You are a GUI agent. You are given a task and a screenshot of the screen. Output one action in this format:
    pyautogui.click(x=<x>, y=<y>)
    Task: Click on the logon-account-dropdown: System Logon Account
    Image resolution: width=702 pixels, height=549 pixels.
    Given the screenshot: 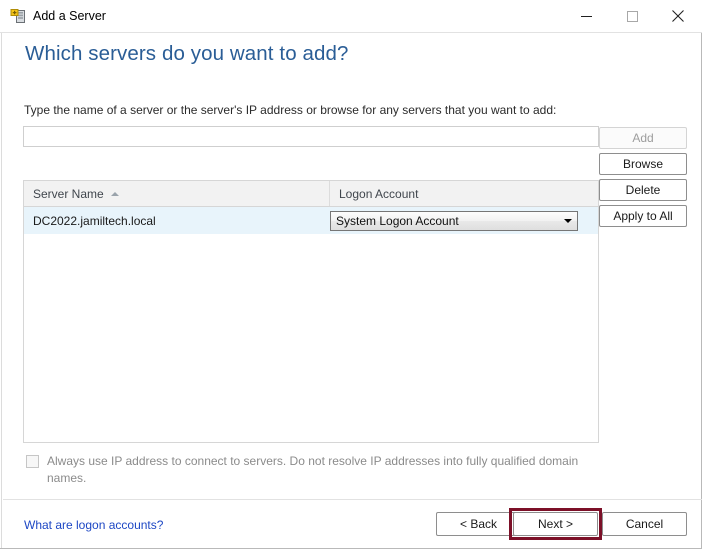 What is the action you would take?
    pyautogui.click(x=454, y=220)
    